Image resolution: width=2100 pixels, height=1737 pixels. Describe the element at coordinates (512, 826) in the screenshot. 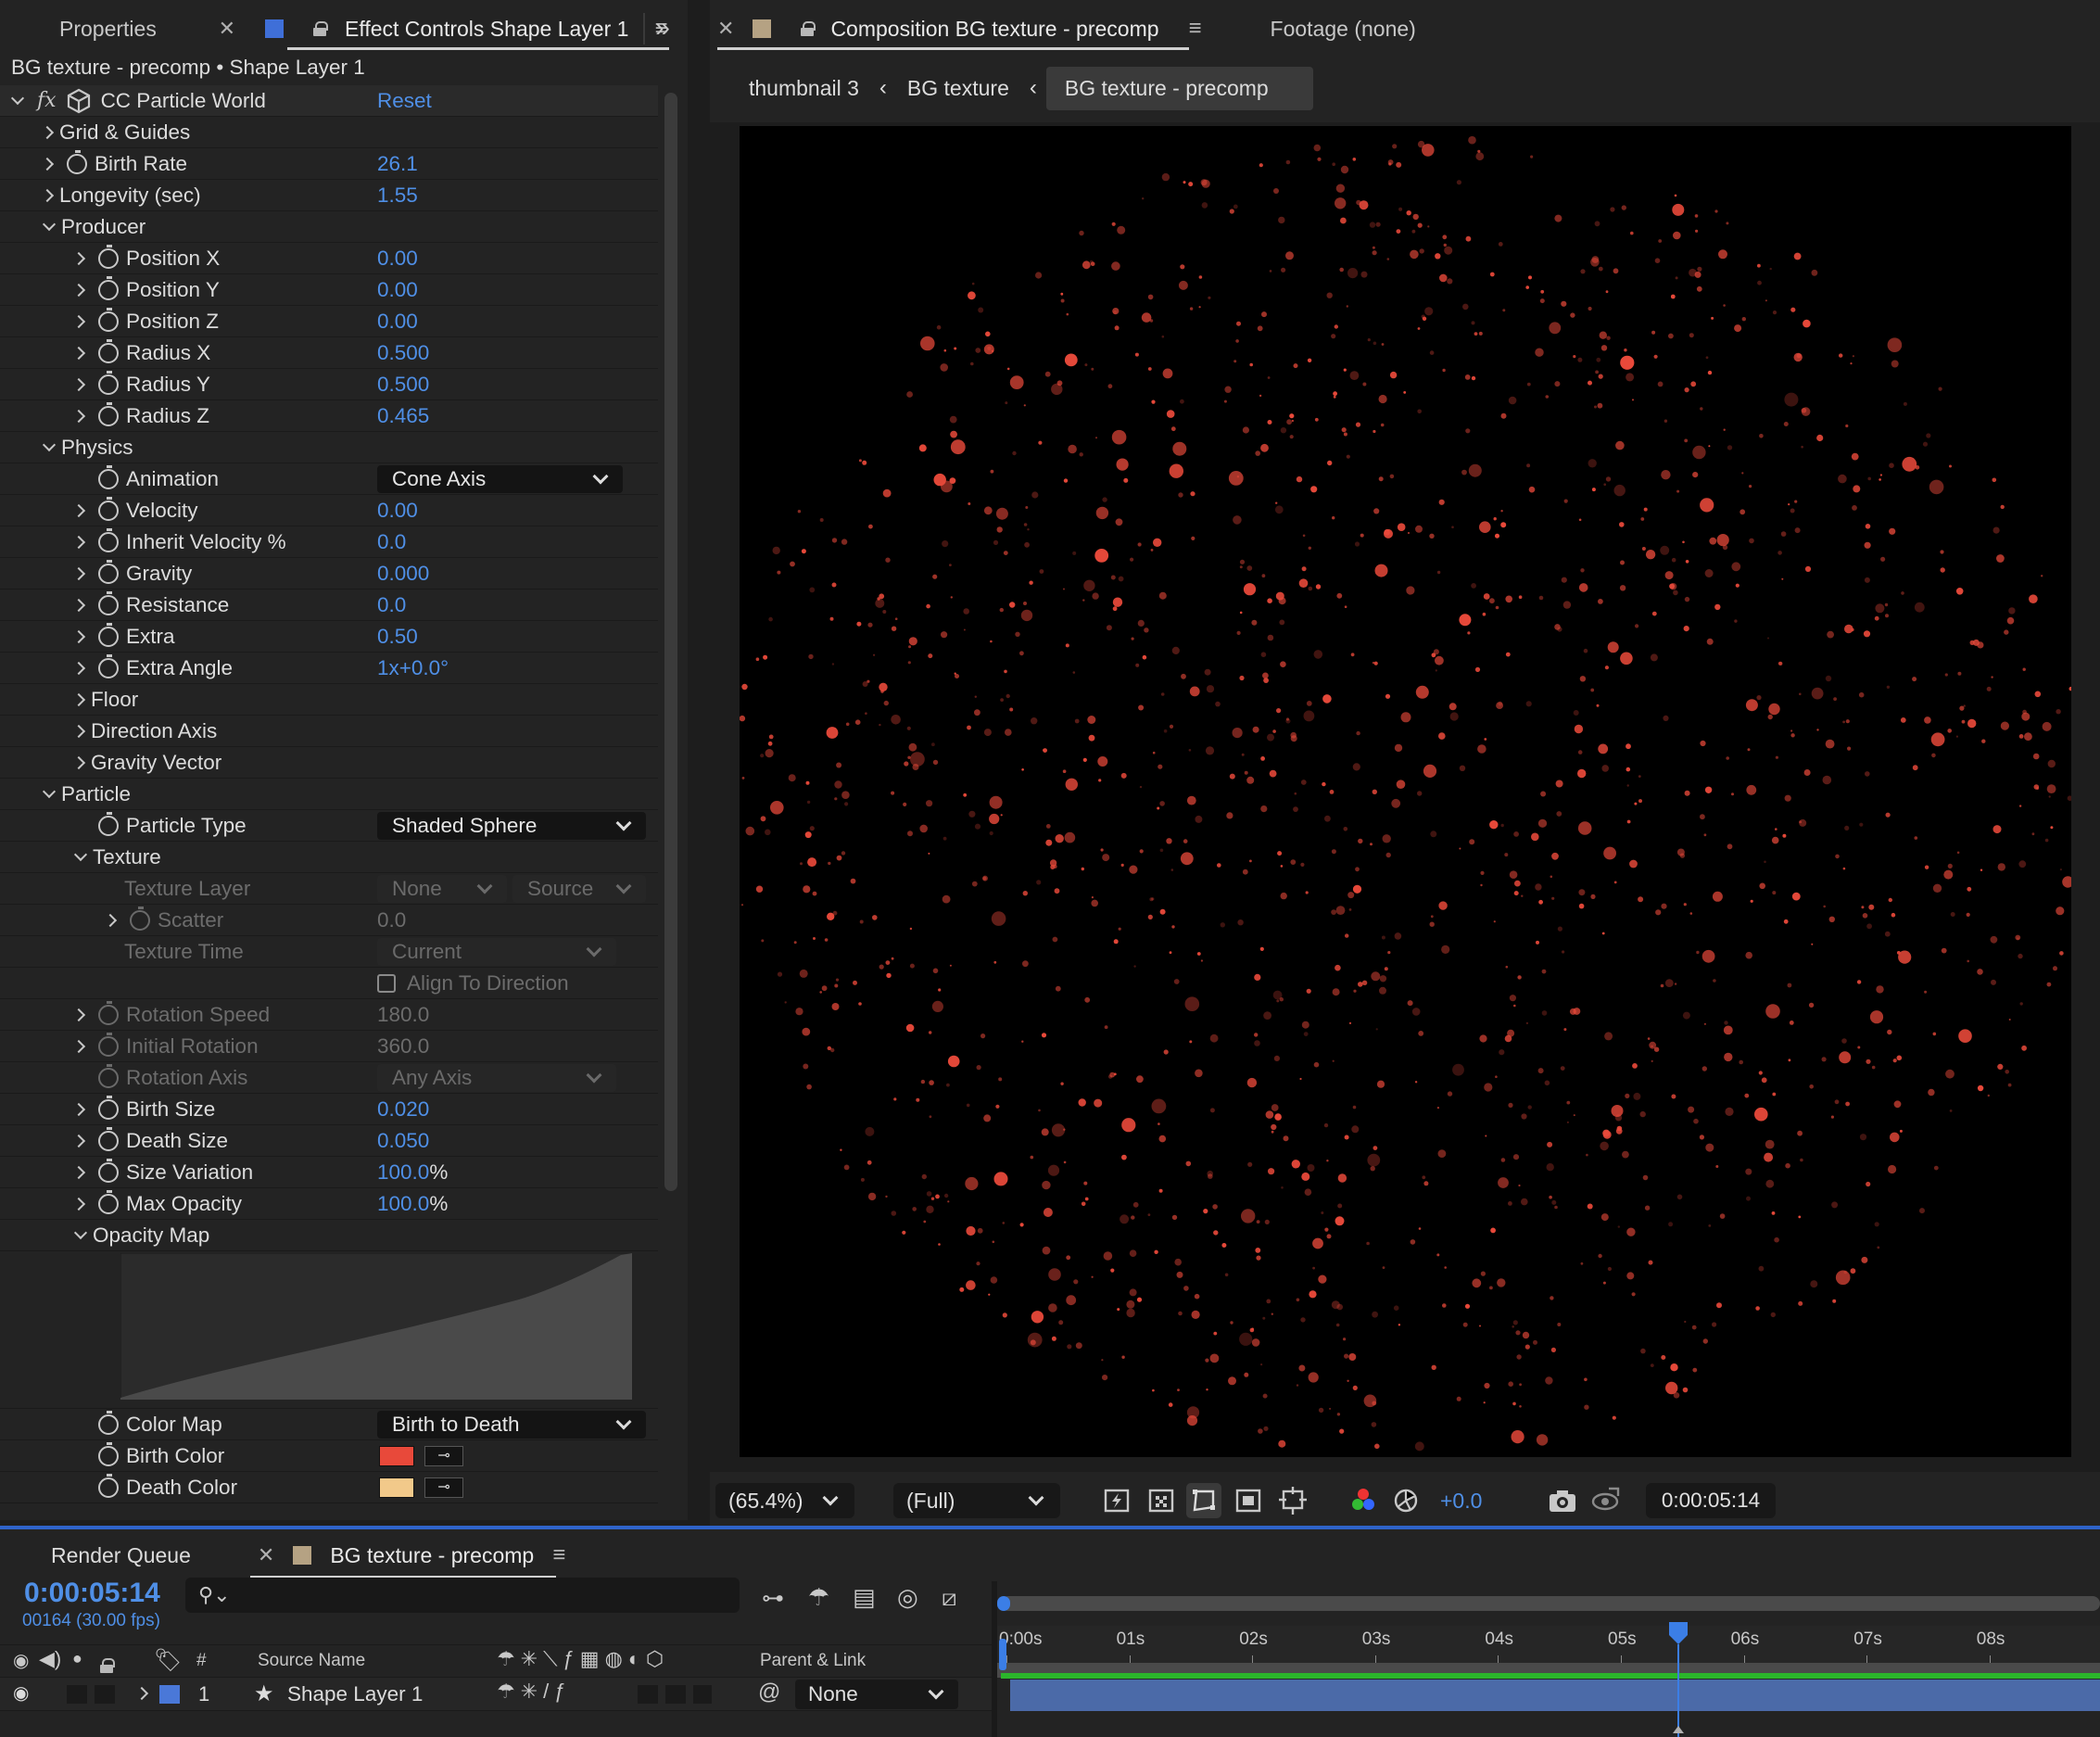

I see `particle-type-dropdown: Shaded Sphere` at that location.